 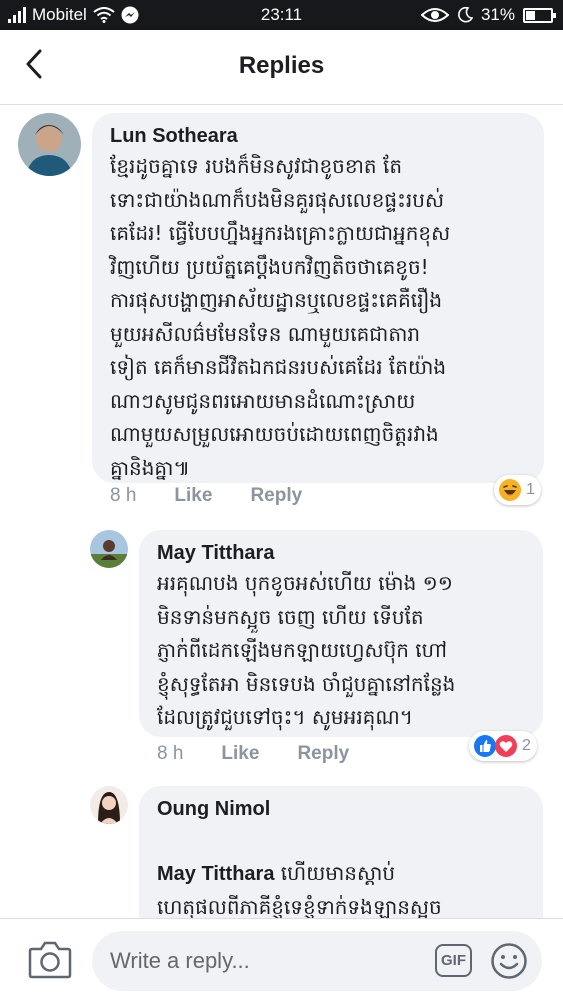 What do you see at coordinates (526, 745) in the screenshot?
I see `reaction-count: 2` at bounding box center [526, 745].